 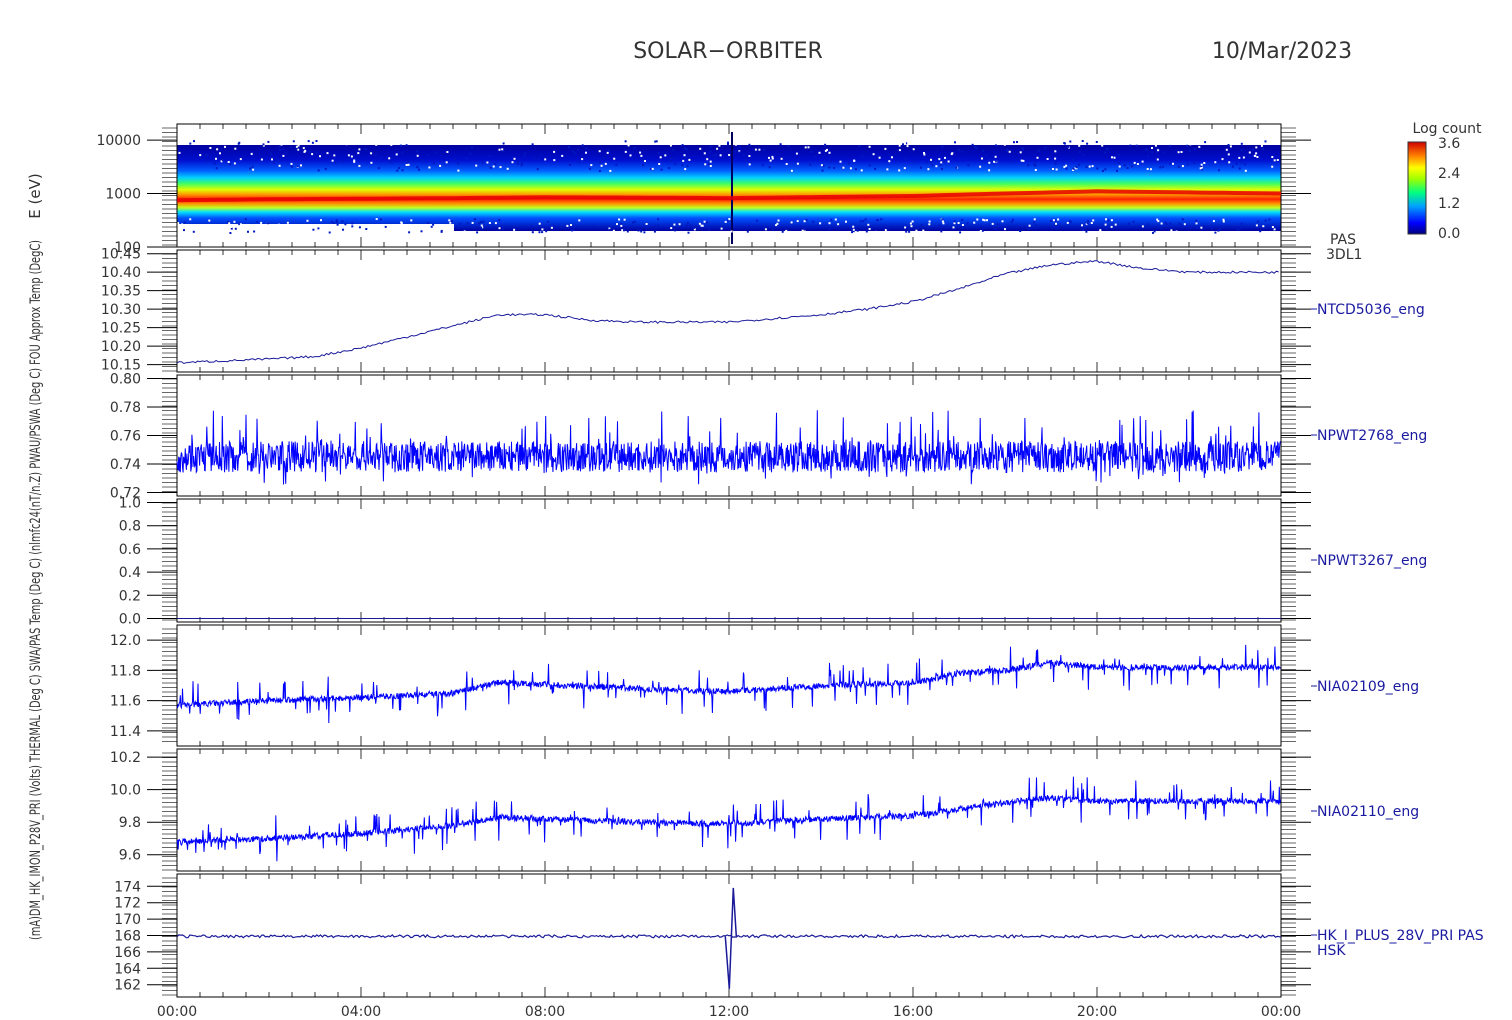 What do you see at coordinates (729, 810) in the screenshot?
I see `panel-frame` at bounding box center [729, 810].